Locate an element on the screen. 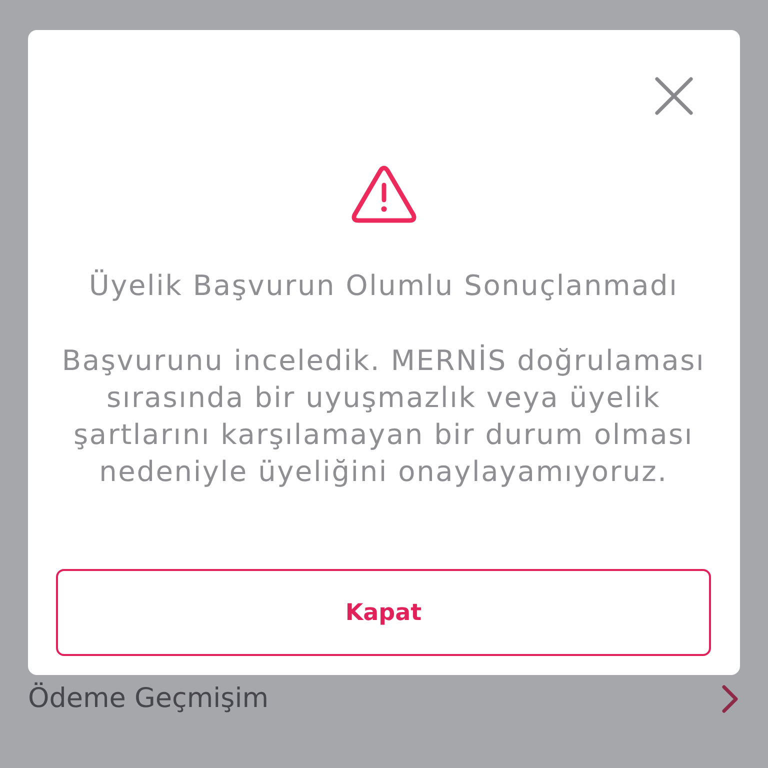 This screenshot has width=768, height=768. chevron-icon is located at coordinates (730, 699).